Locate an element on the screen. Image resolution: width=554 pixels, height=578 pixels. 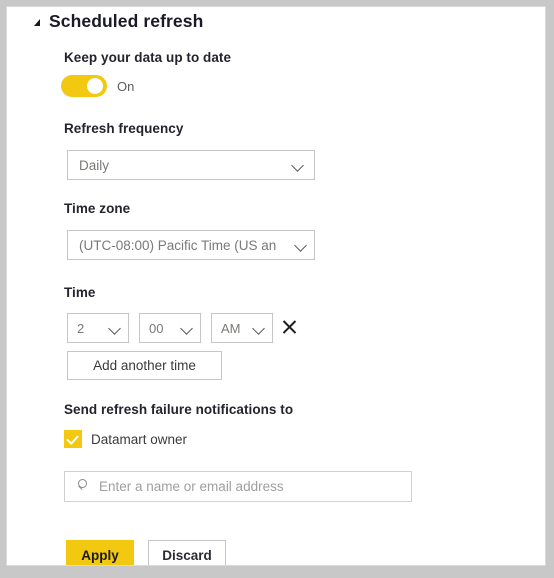
time-zone-select: (UTC-08:00) Pacific Time (US an is located at coordinates (191, 245).